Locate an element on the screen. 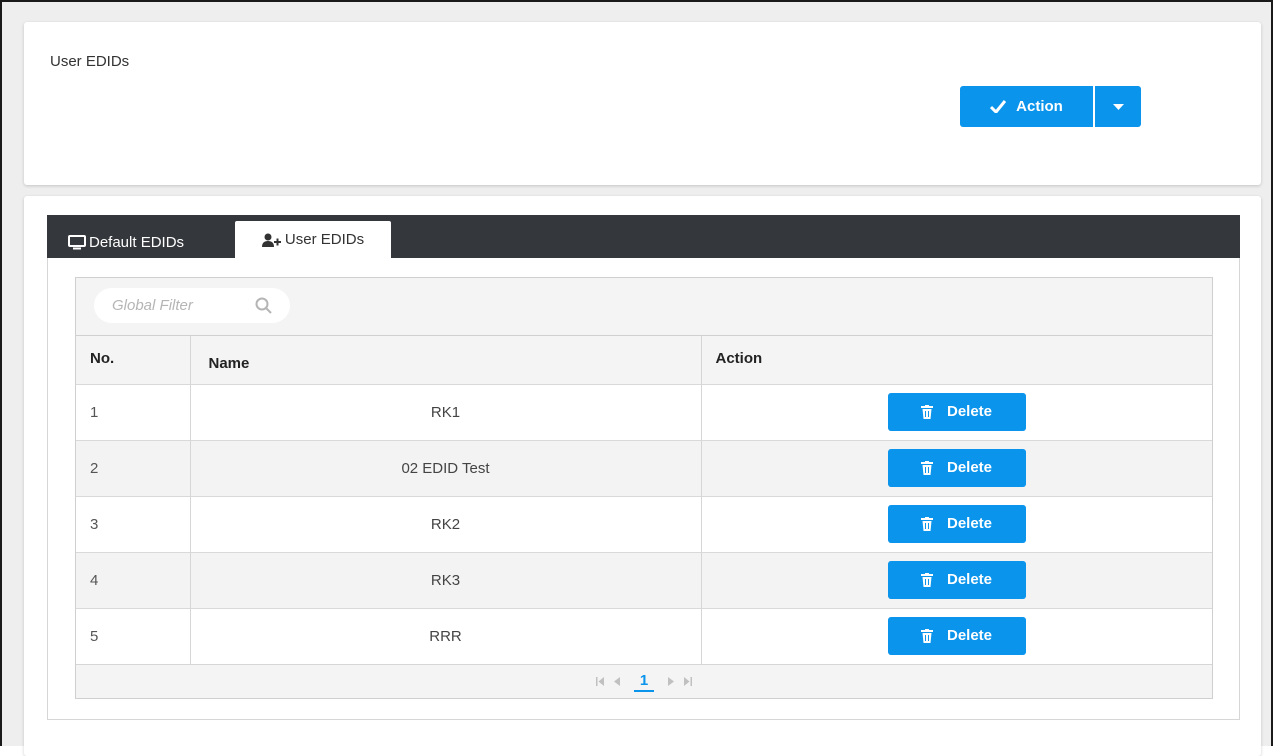 Image resolution: width=1273 pixels, height=756 pixels. action-dropdown-button is located at coordinates (1118, 106).